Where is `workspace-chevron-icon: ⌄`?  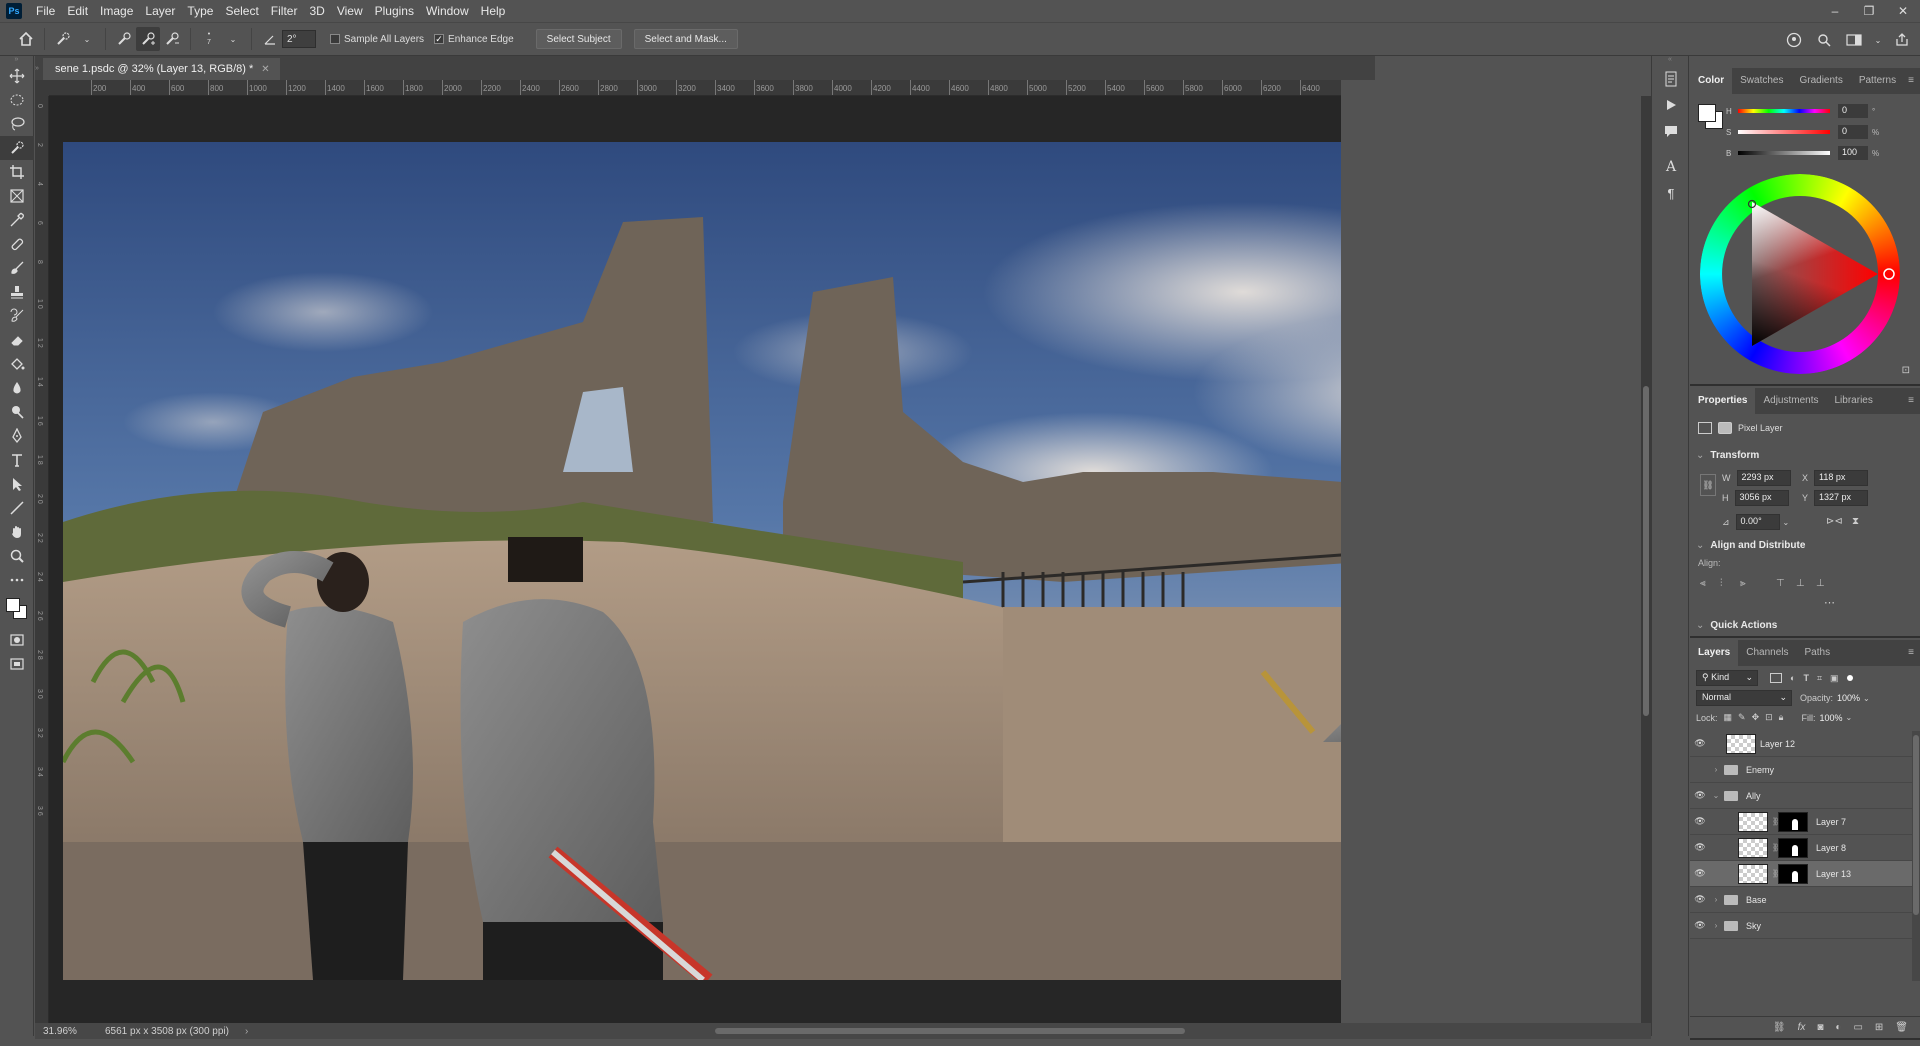
workspace-chevron-icon: ⌄ is located at coordinates (1878, 40).